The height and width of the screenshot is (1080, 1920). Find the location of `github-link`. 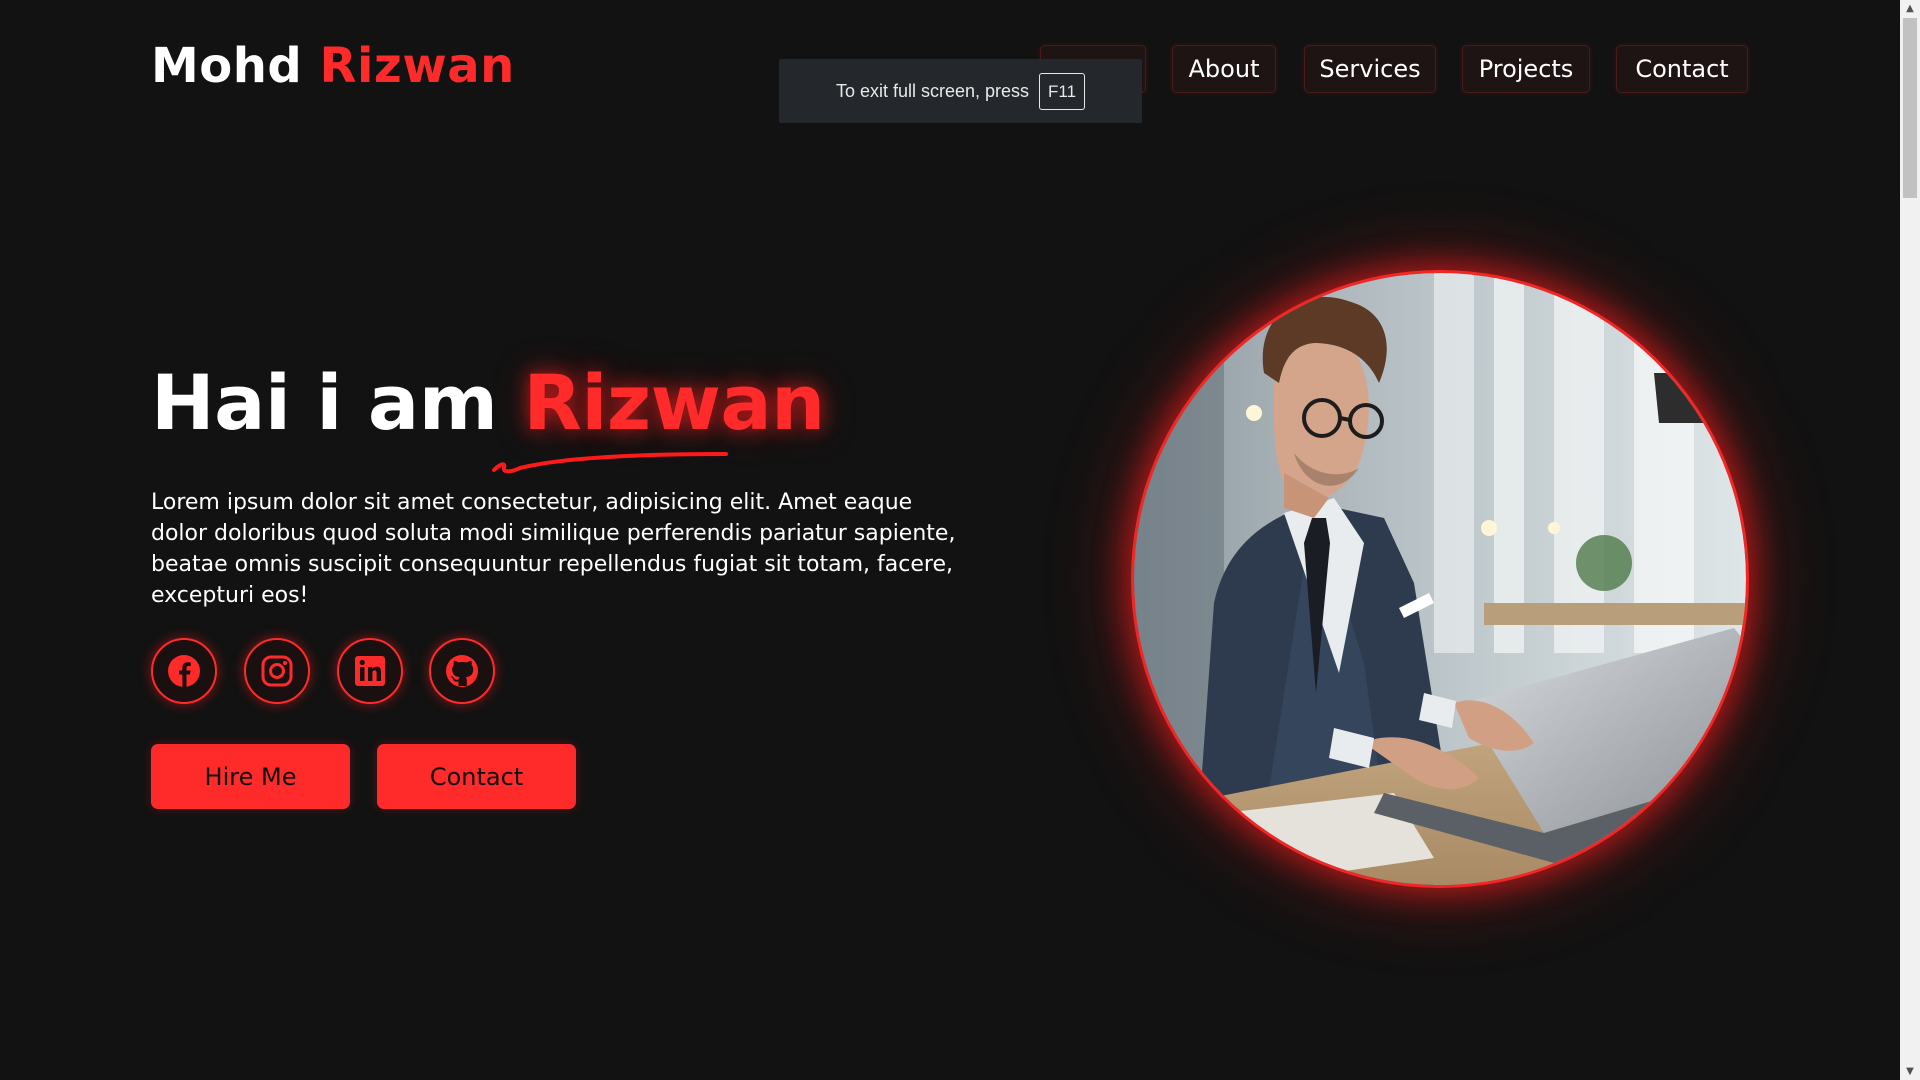

github-link is located at coordinates (462, 671).